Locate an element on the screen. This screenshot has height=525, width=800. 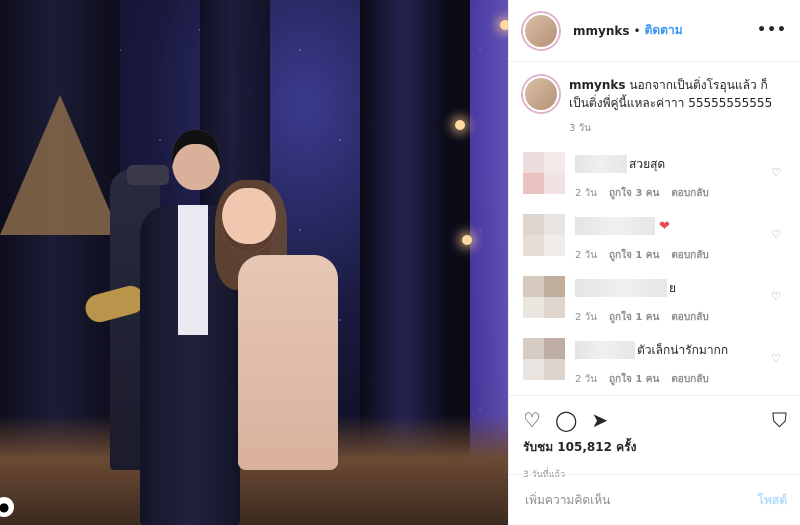
woman-head is located at coordinates (249, 220).